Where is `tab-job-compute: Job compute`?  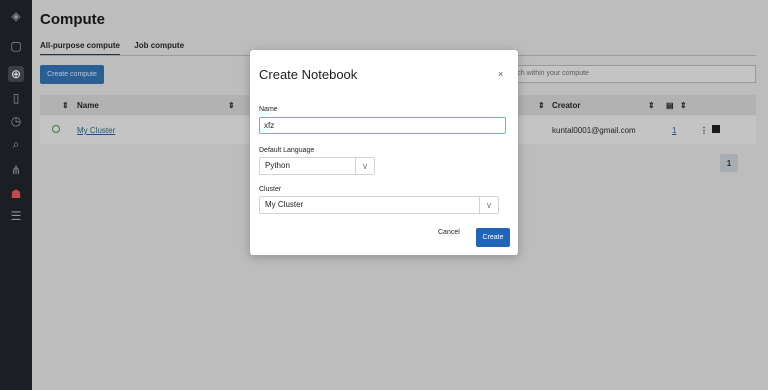
tab-job-compute: Job compute is located at coordinates (159, 47).